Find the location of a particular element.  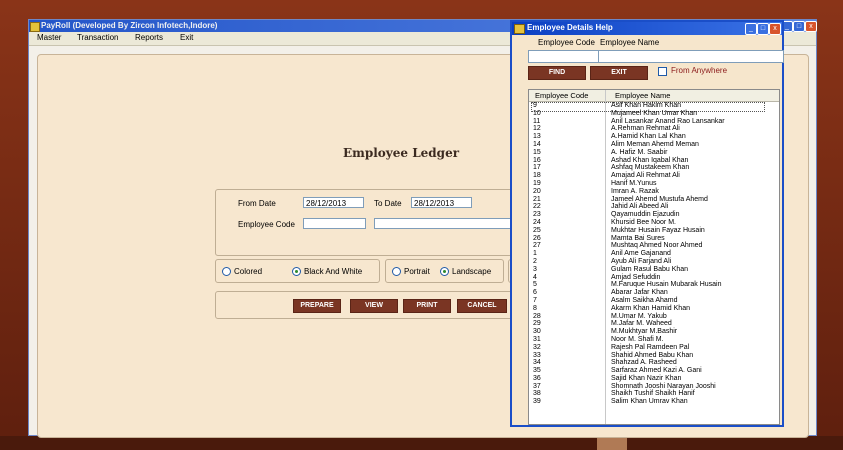

menu-reports: Reports is located at coordinates (149, 37).